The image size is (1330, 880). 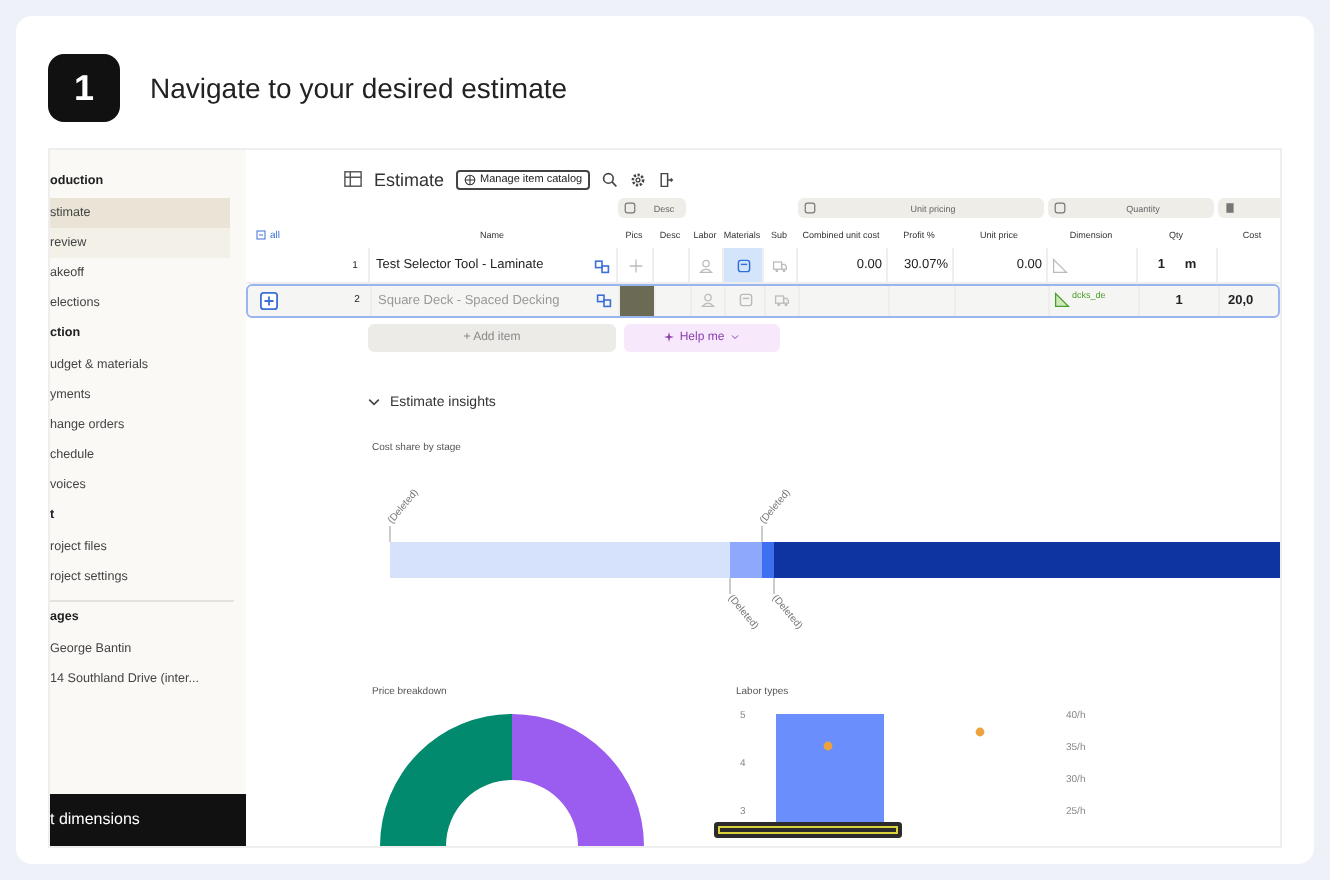 What do you see at coordinates (409, 179) in the screenshot?
I see `page-title: Estimate` at bounding box center [409, 179].